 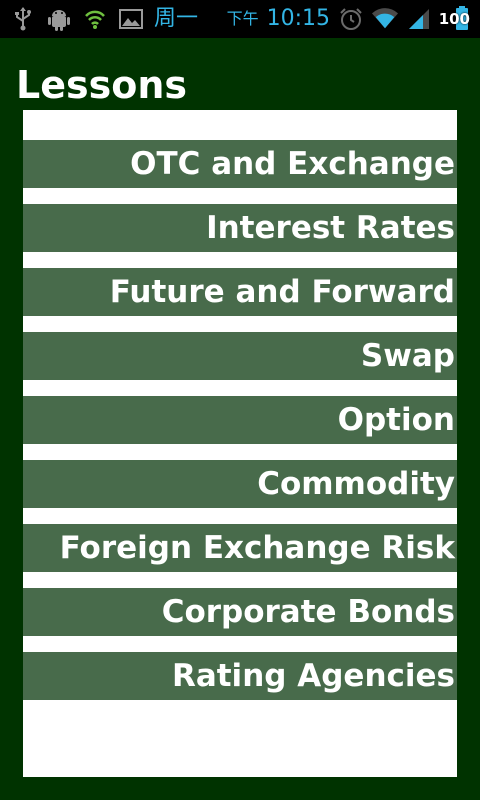 What do you see at coordinates (101, 85) in the screenshot?
I see `page-title: Lessons` at bounding box center [101, 85].